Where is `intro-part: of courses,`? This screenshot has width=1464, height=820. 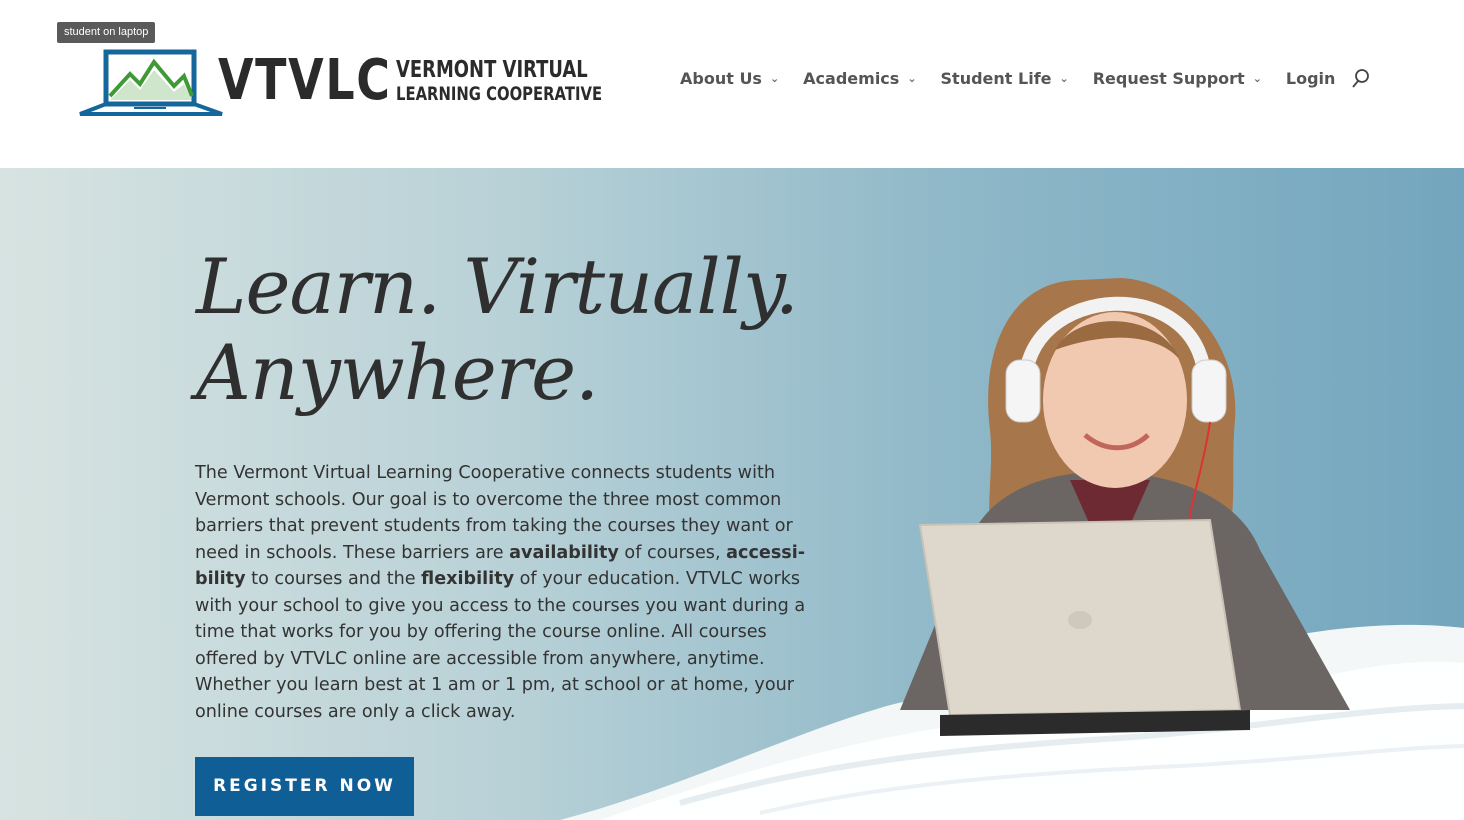
intro-part: of courses, is located at coordinates (672, 552).